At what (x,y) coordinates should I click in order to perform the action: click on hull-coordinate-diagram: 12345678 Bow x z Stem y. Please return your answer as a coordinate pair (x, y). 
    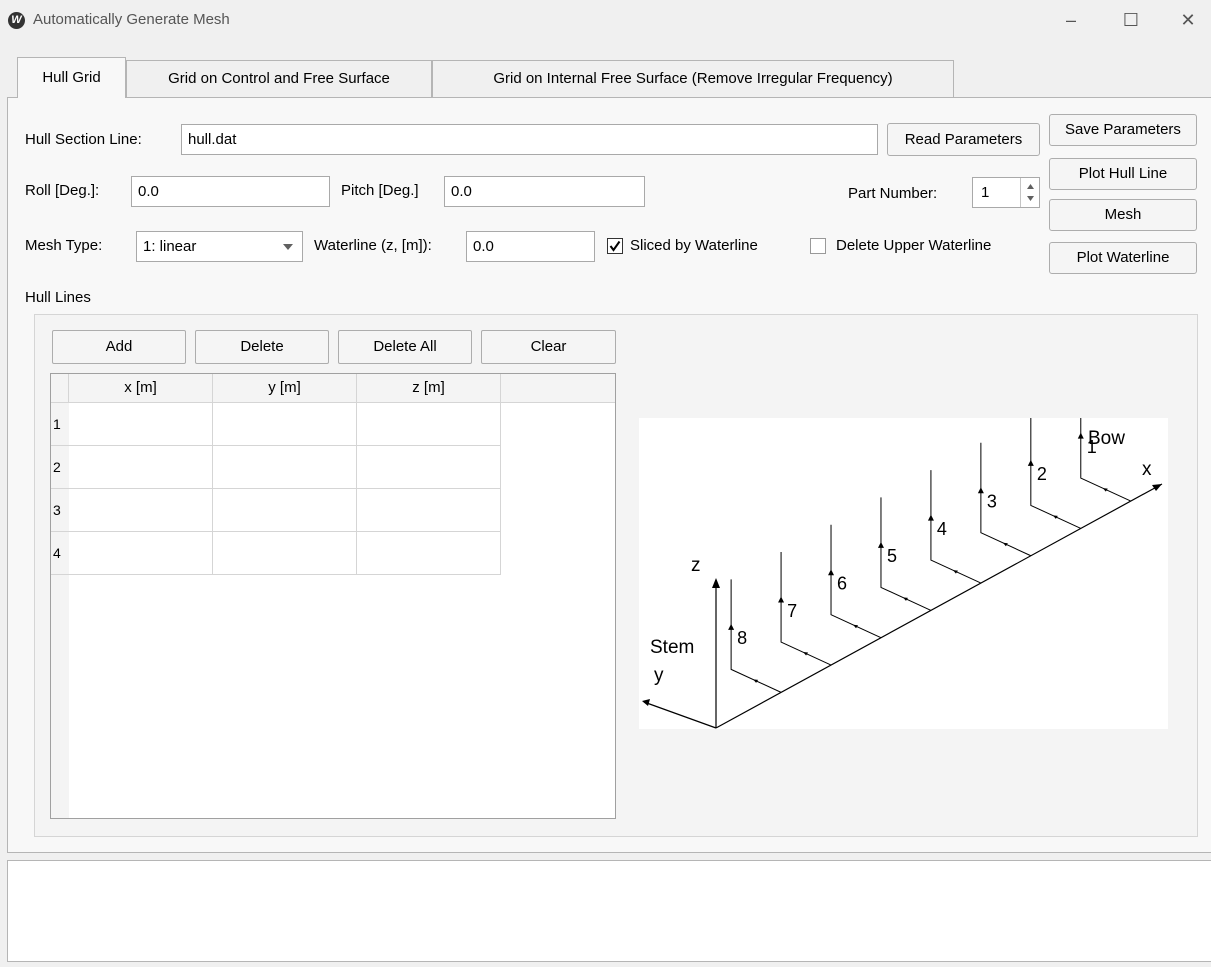
    Looking at the image, I should click on (903, 573).